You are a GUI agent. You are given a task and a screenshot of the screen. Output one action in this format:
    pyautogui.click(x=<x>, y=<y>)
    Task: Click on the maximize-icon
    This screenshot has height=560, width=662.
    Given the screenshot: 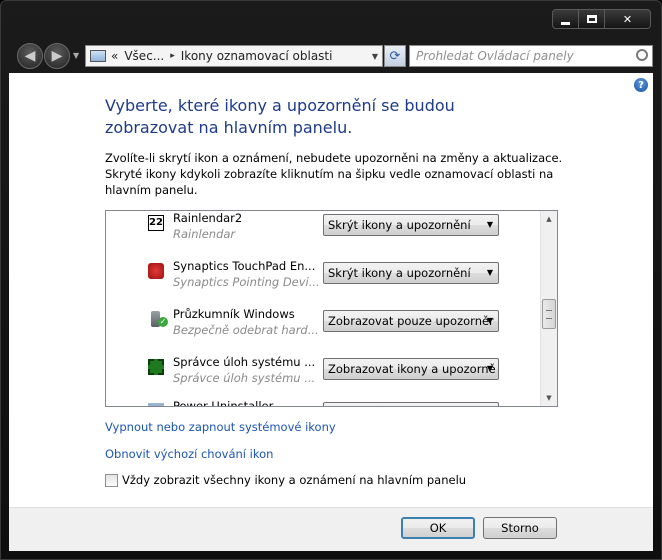 What is the action you would take?
    pyautogui.click(x=591, y=19)
    